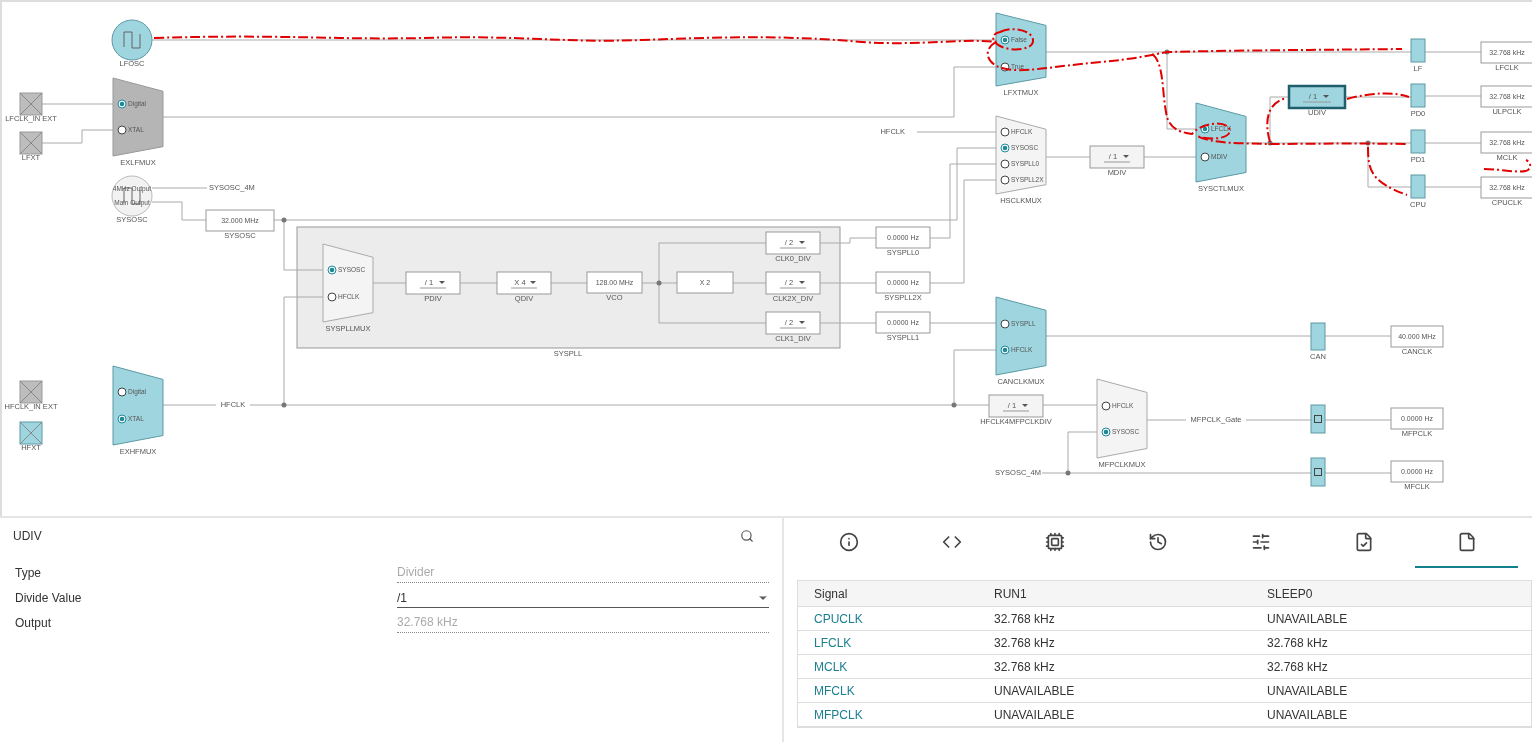 The image size is (1532, 742). Describe the element at coordinates (583, 598) in the screenshot. I see `divide-value-dropdown: /1` at that location.